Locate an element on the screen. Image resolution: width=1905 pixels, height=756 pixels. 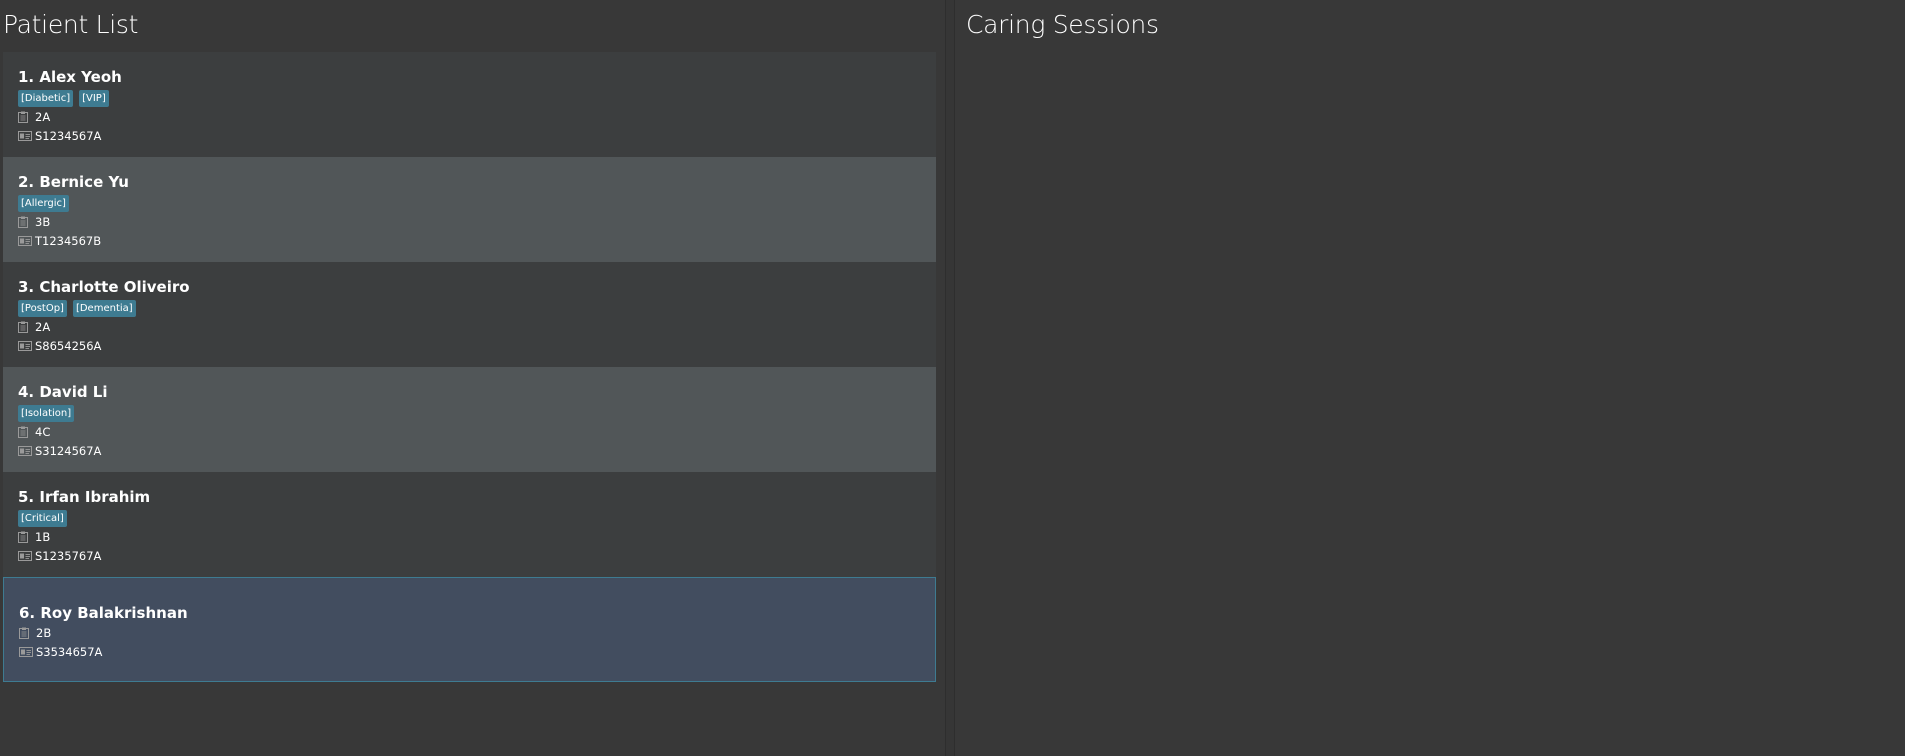
patient-name: 5. Irfan Ibrahim is located at coordinates (84, 497).